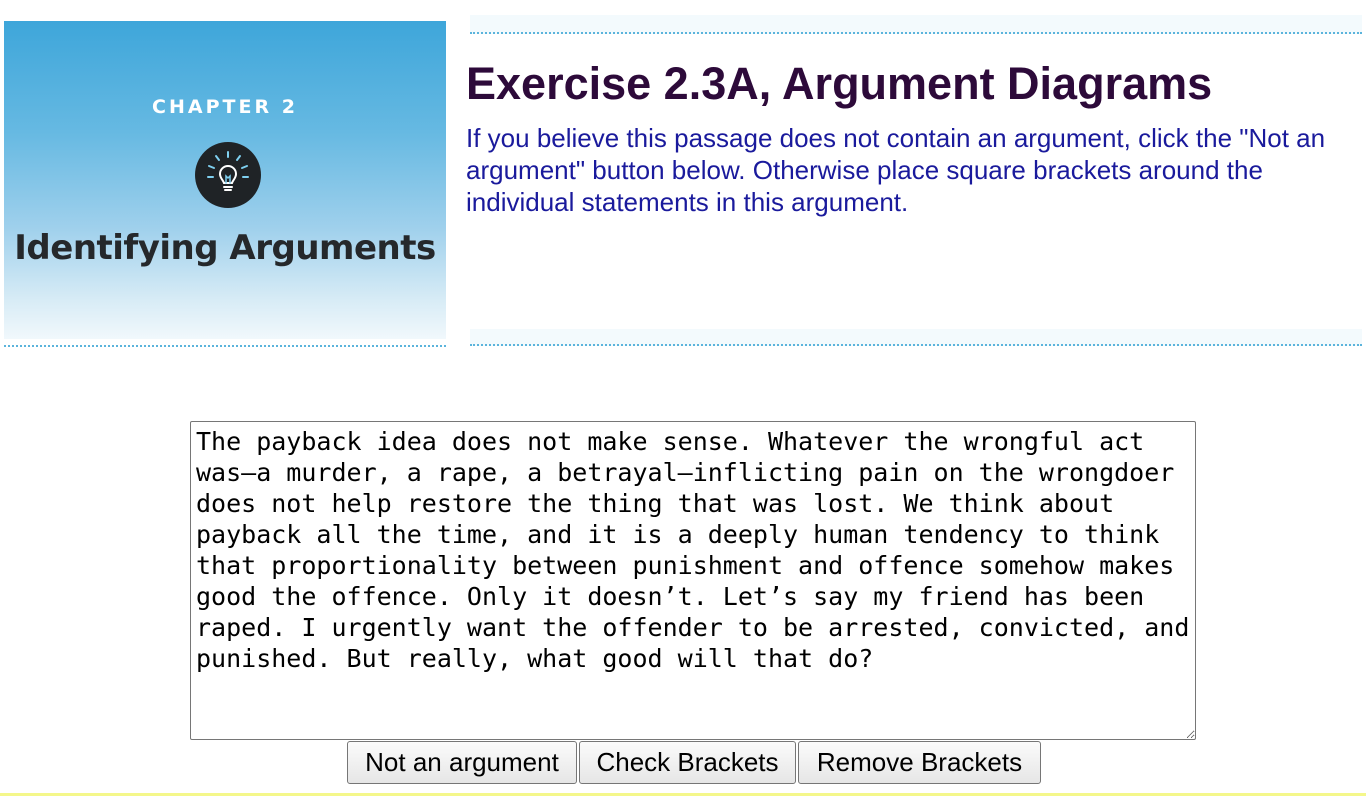  What do you see at coordinates (919, 762) in the screenshot?
I see `remove-brackets-button: Remove Brackets` at bounding box center [919, 762].